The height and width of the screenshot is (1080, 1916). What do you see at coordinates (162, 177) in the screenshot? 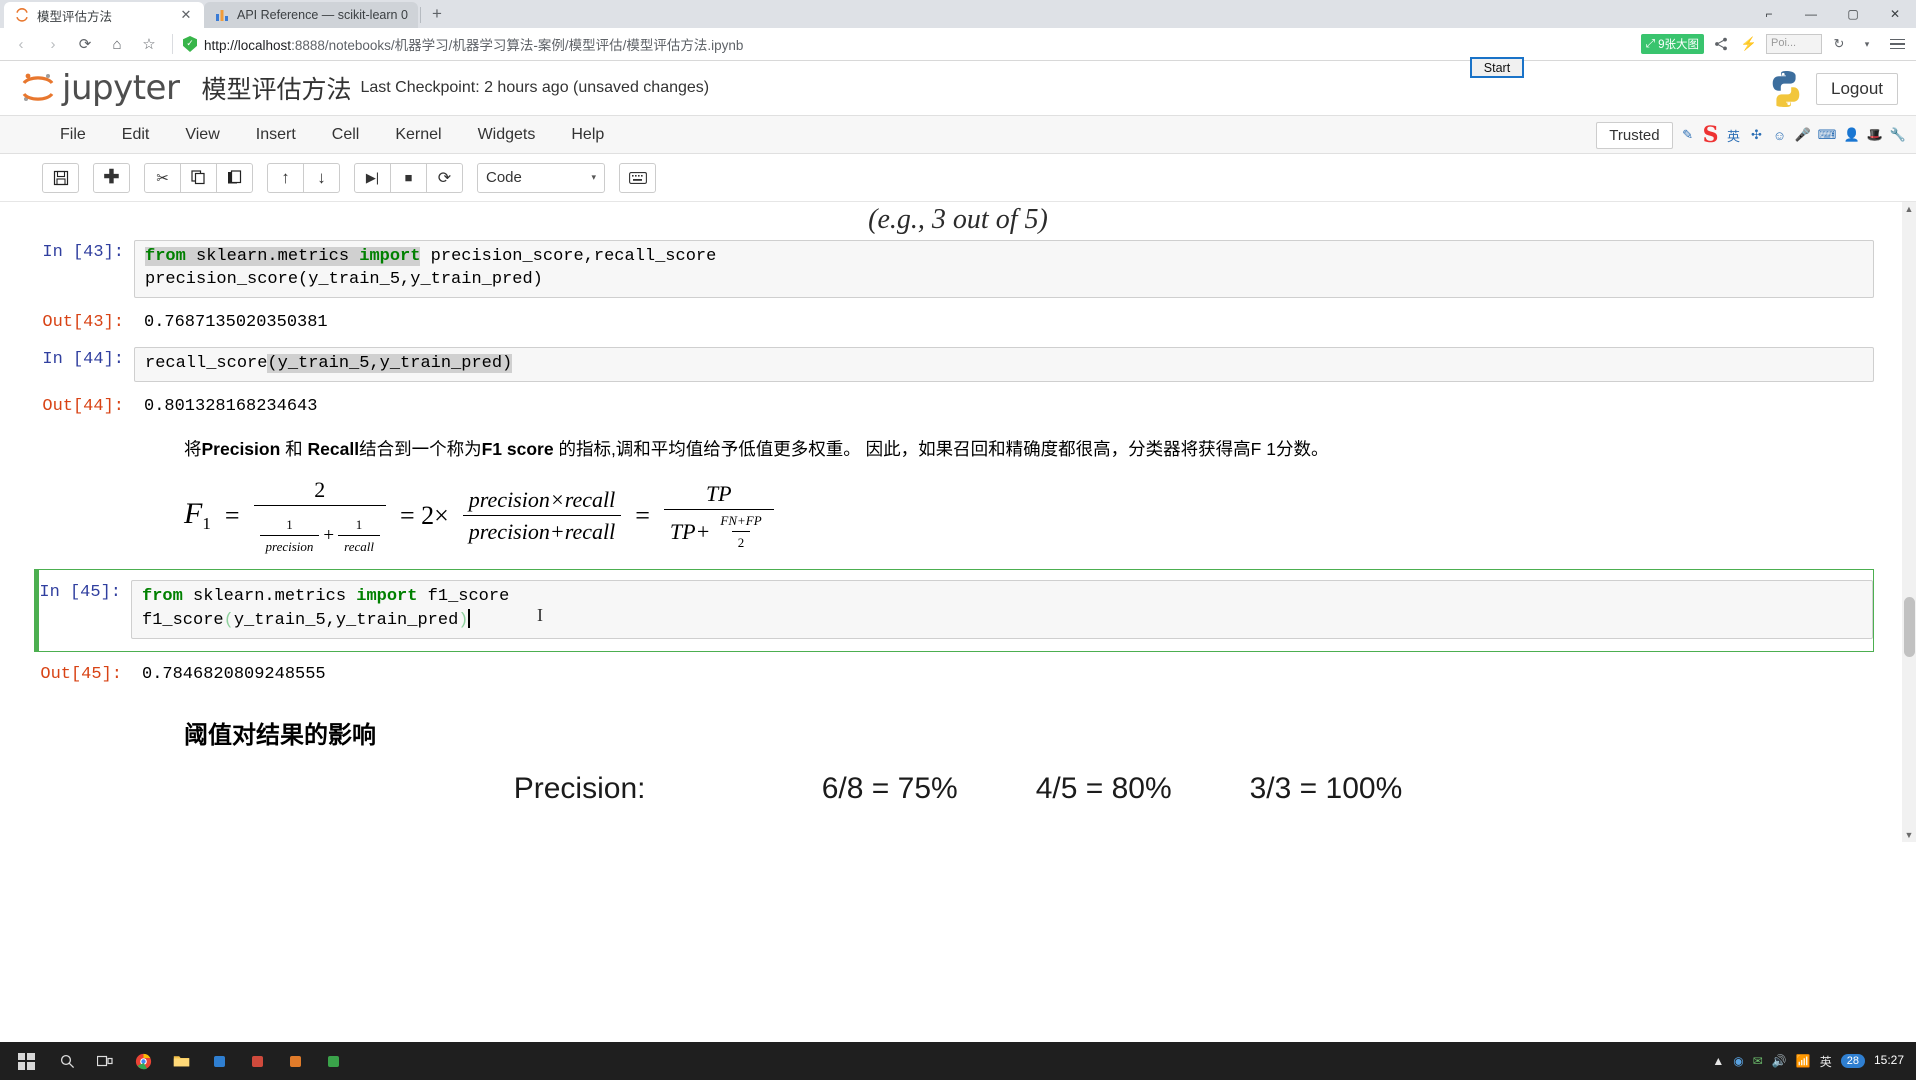
I see `cut-cell-button: ✂` at bounding box center [162, 177].